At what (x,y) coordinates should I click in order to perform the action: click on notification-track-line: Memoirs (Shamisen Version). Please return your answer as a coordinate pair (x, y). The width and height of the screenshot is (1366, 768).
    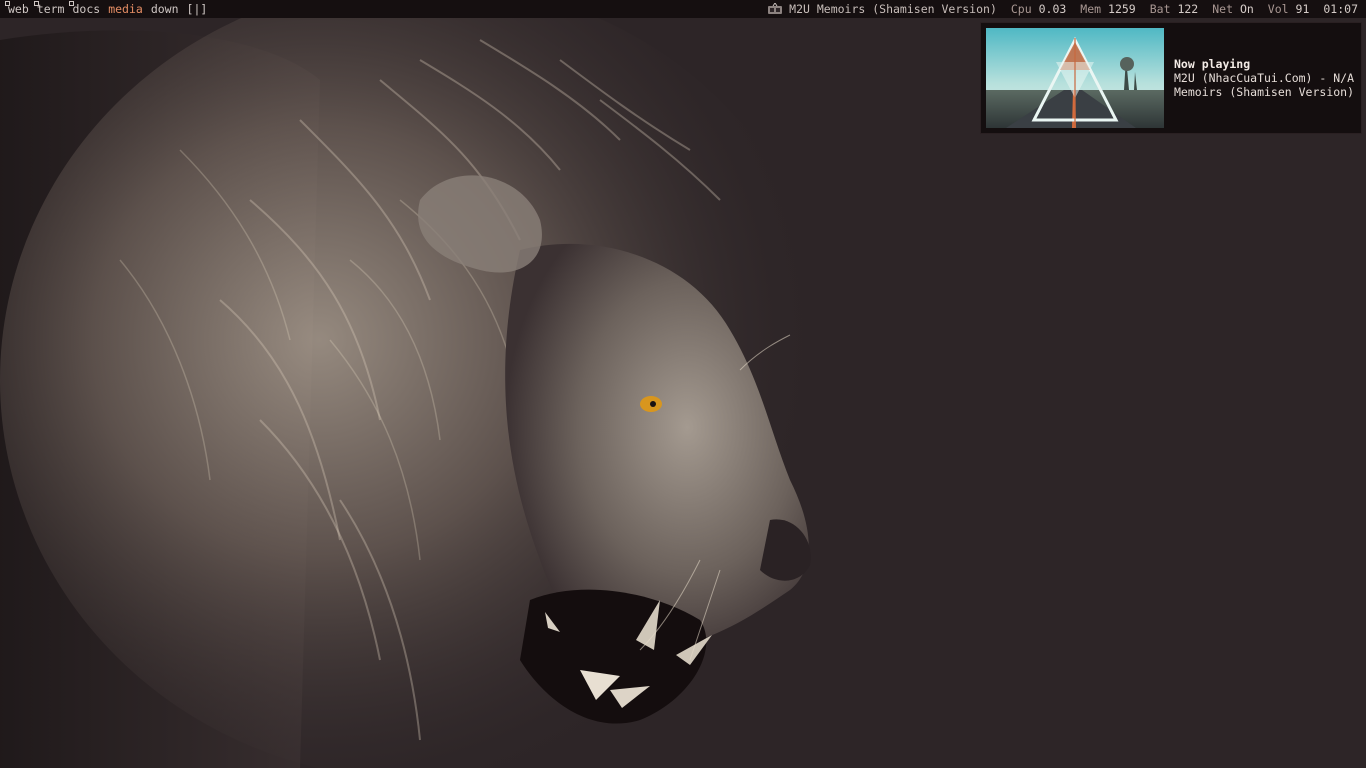
    Looking at the image, I should click on (1264, 92).